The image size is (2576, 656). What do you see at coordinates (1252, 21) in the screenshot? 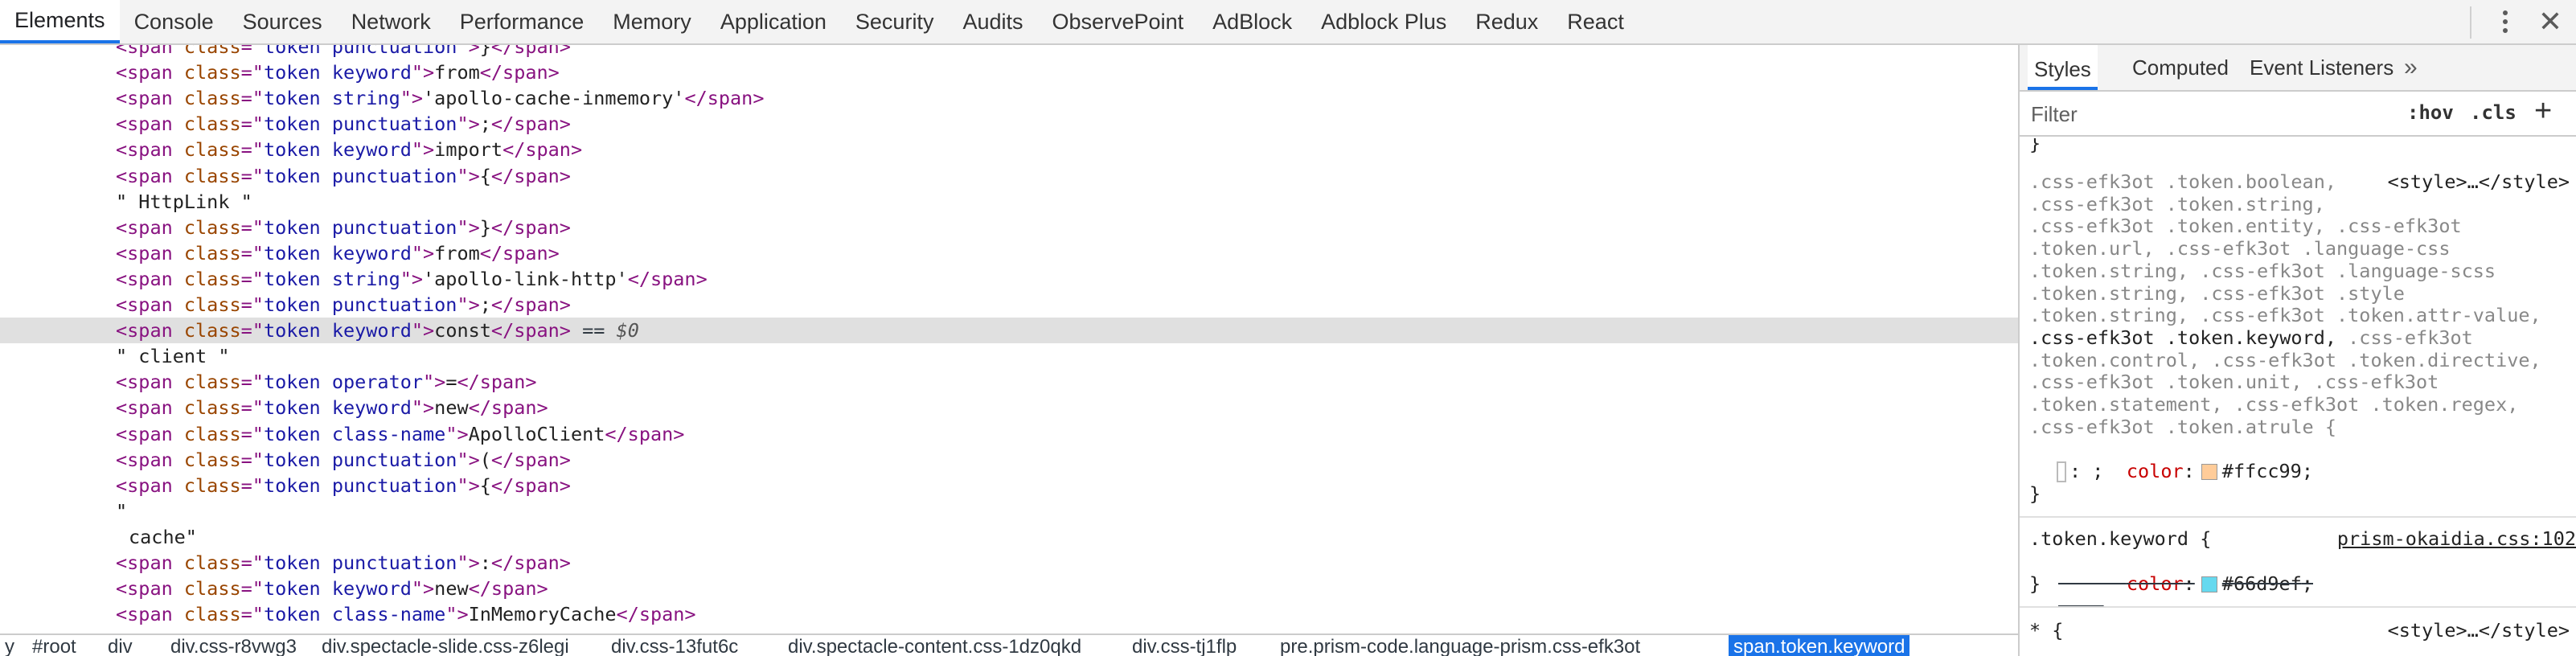
I see `tab-adblock: AdBlock` at bounding box center [1252, 21].